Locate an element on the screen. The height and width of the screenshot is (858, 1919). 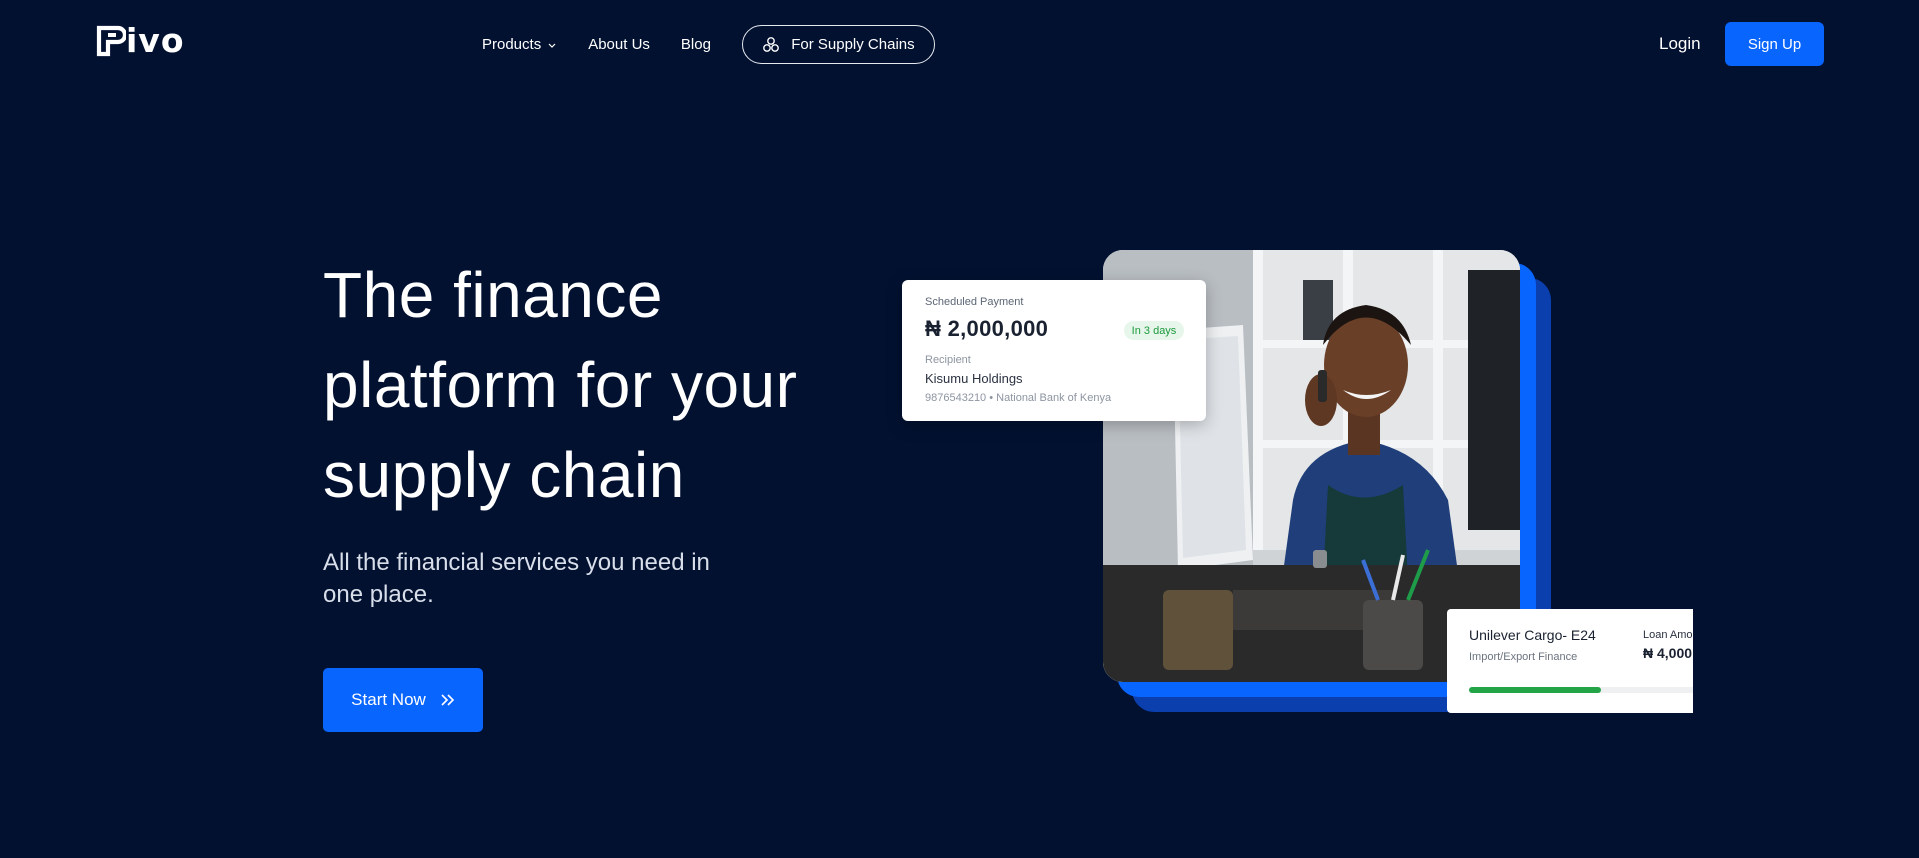
logo-text: ivo is located at coordinates (155, 40).